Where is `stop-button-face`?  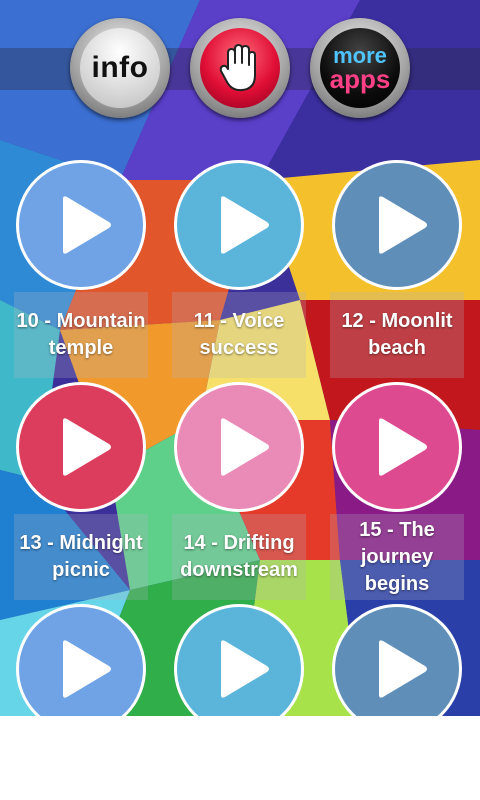 stop-button-face is located at coordinates (240, 68).